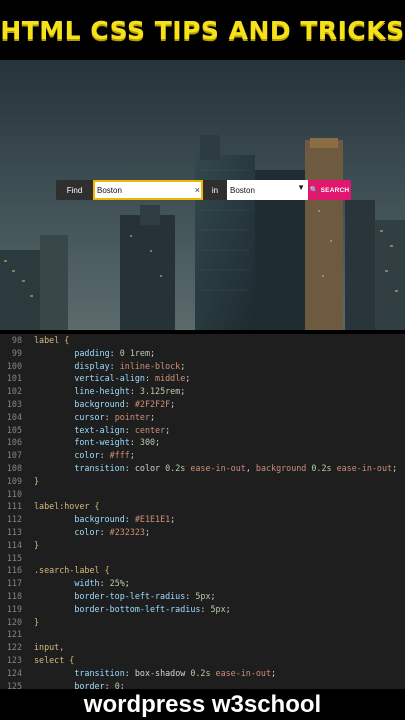 The image size is (405, 720). Describe the element at coordinates (202, 30) in the screenshot. I see `video-title: HTML CSS TIPS AND TRICKS` at that location.